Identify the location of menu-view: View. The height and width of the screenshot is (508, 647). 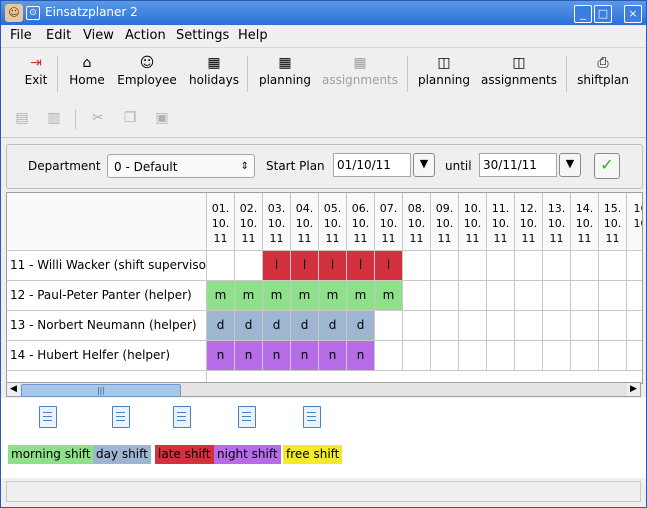
(98, 35).